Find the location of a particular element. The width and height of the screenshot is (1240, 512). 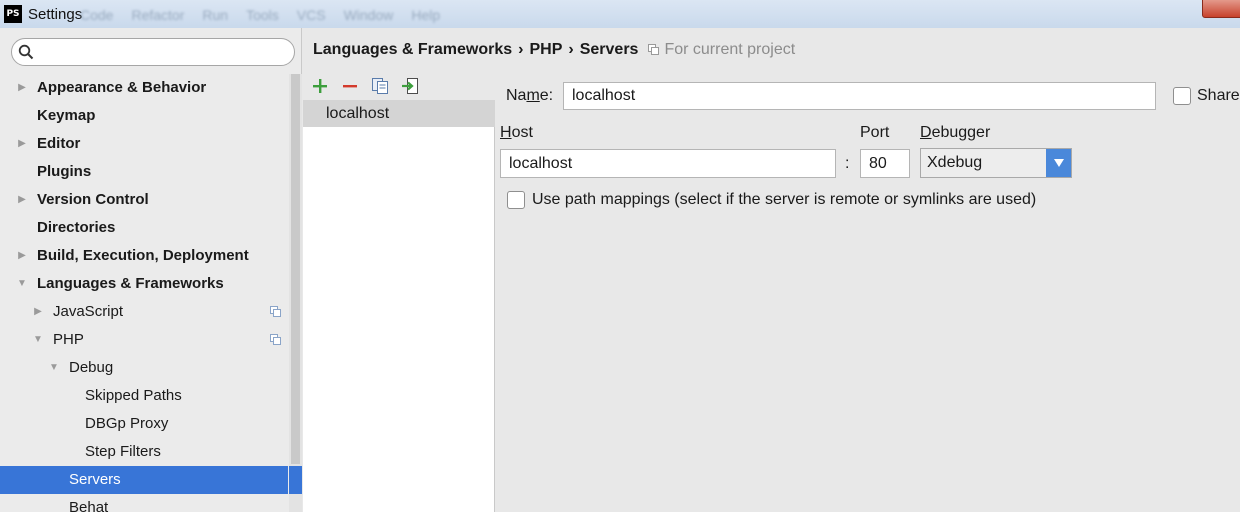

server-name-input is located at coordinates (859, 96).